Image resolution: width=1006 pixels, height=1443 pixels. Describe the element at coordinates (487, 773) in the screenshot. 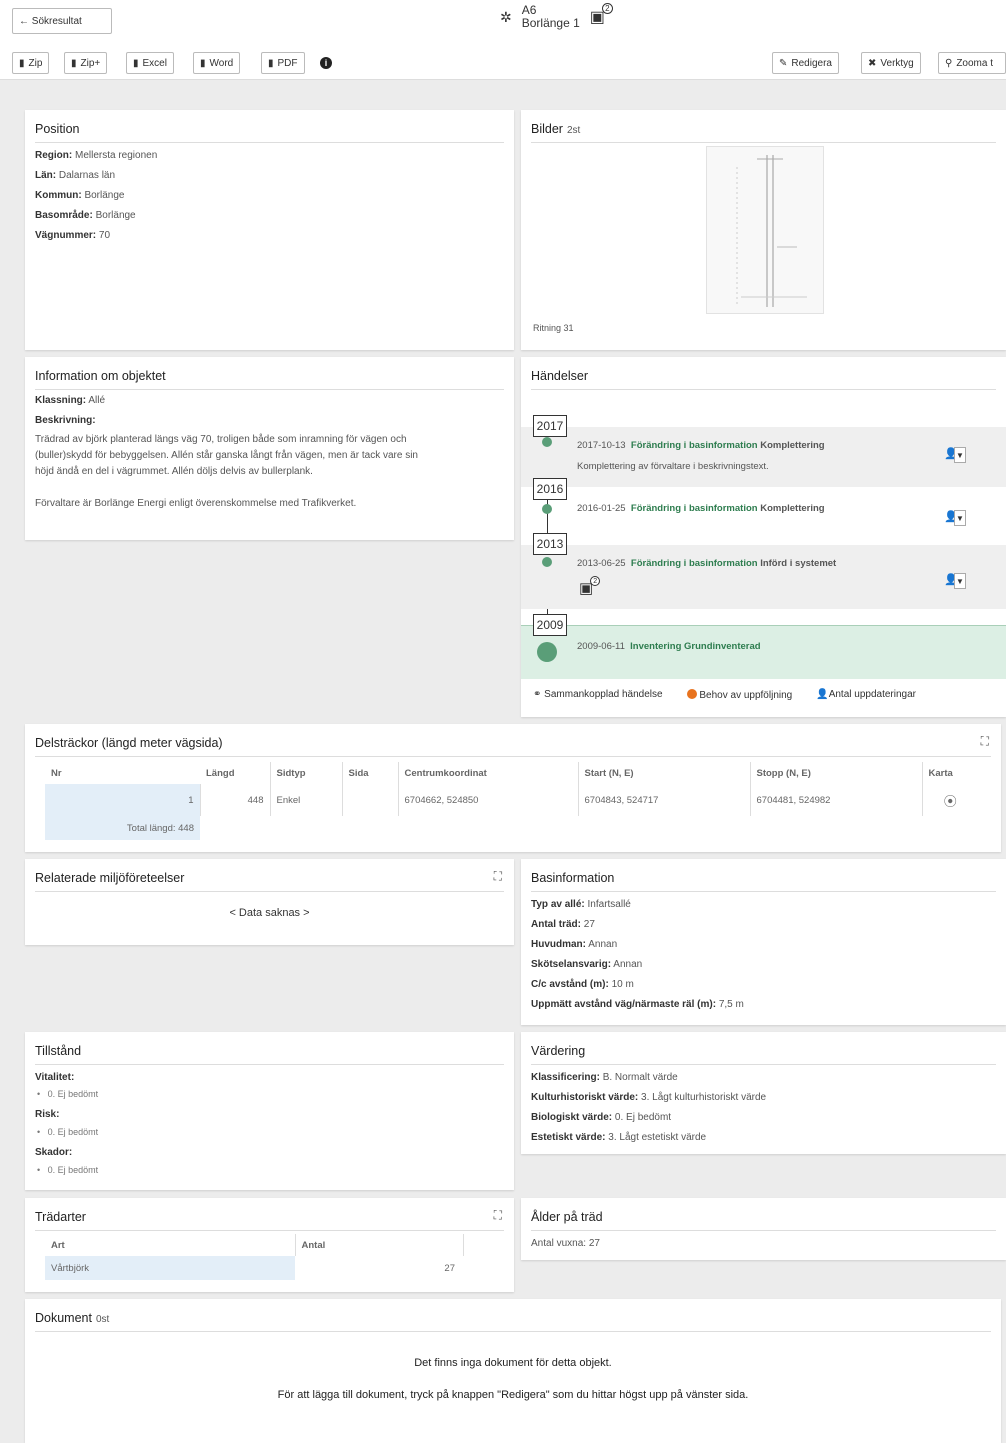

I see `col-center: Centrumkoordinat` at that location.